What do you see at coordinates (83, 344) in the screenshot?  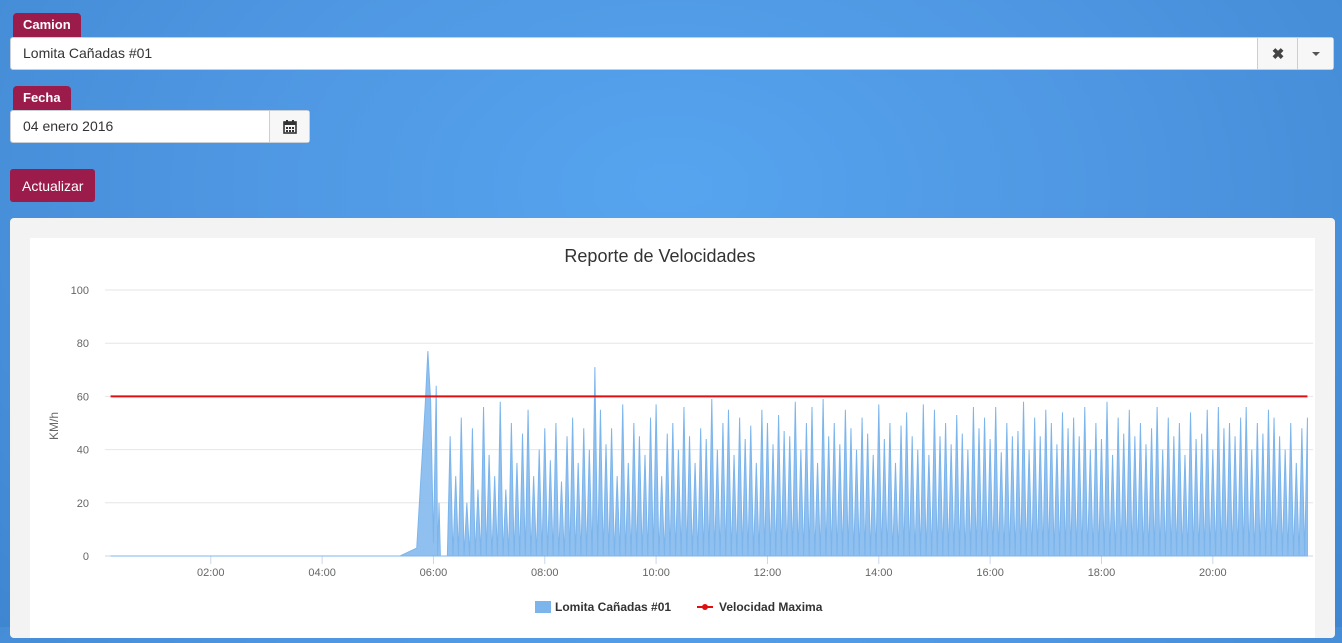 I see `y-tick-label: 80` at bounding box center [83, 344].